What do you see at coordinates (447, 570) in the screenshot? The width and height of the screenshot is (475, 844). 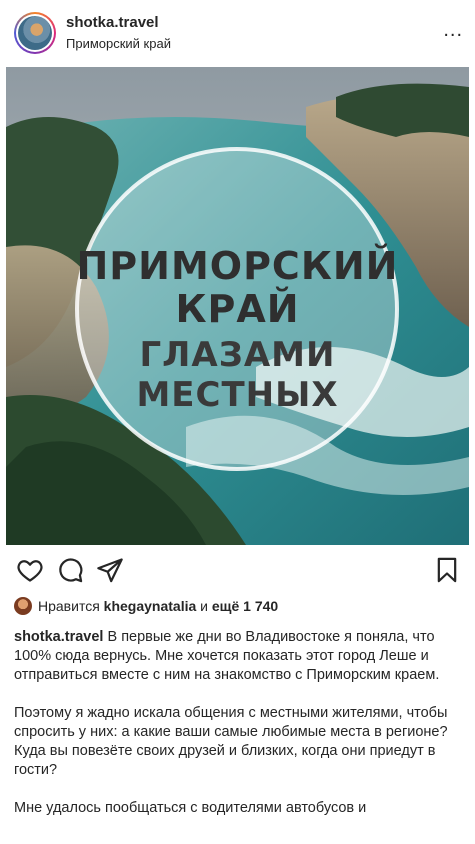 I see `bookmark-icon` at bounding box center [447, 570].